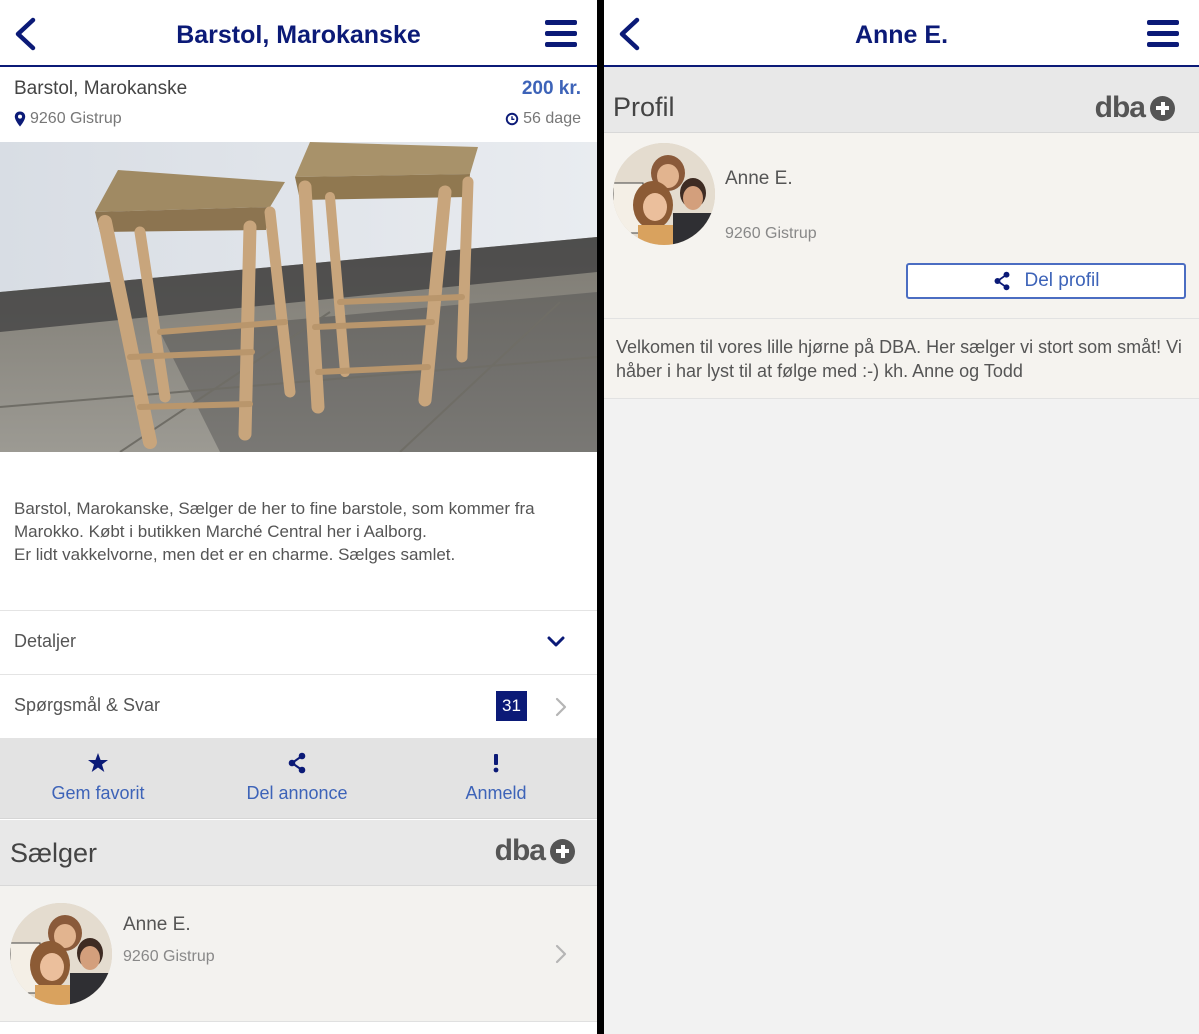 The width and height of the screenshot is (1199, 1034). What do you see at coordinates (297, 121) in the screenshot?
I see `listing-meta: 9260 Gistrup 56 dage` at bounding box center [297, 121].